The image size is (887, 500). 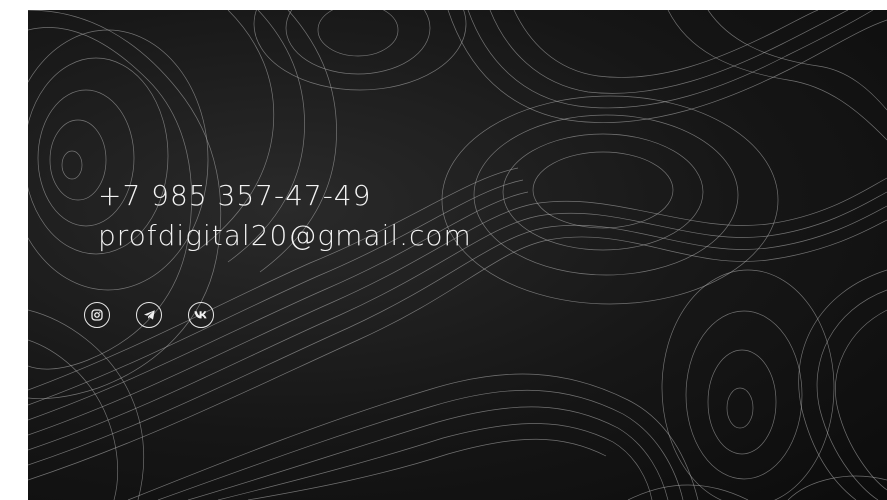 I want to click on instagram-icon, so click(x=97, y=315).